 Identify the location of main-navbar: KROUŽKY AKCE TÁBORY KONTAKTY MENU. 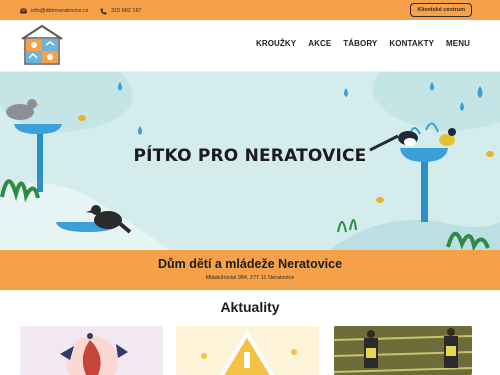
(250, 46).